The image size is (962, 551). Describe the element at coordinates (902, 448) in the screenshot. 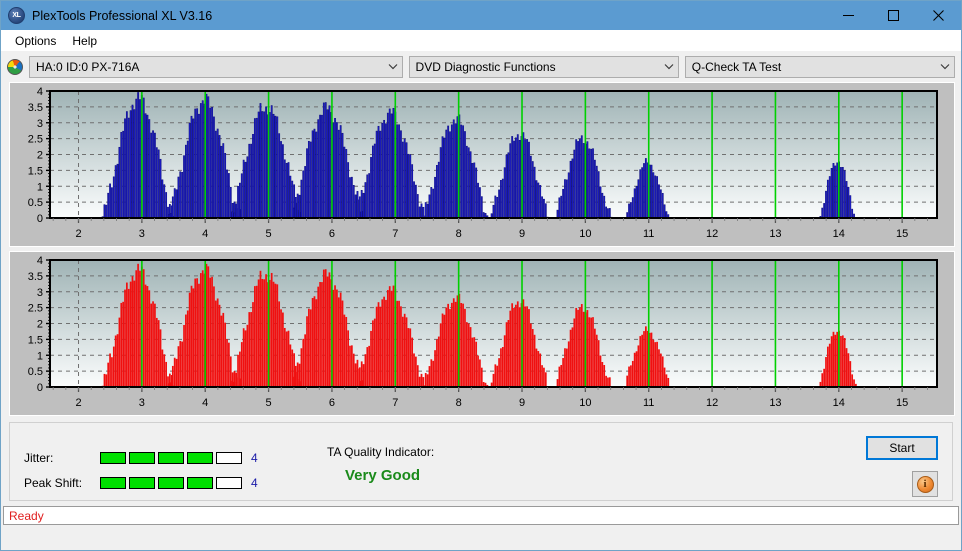

I see `start-button: Start` at that location.